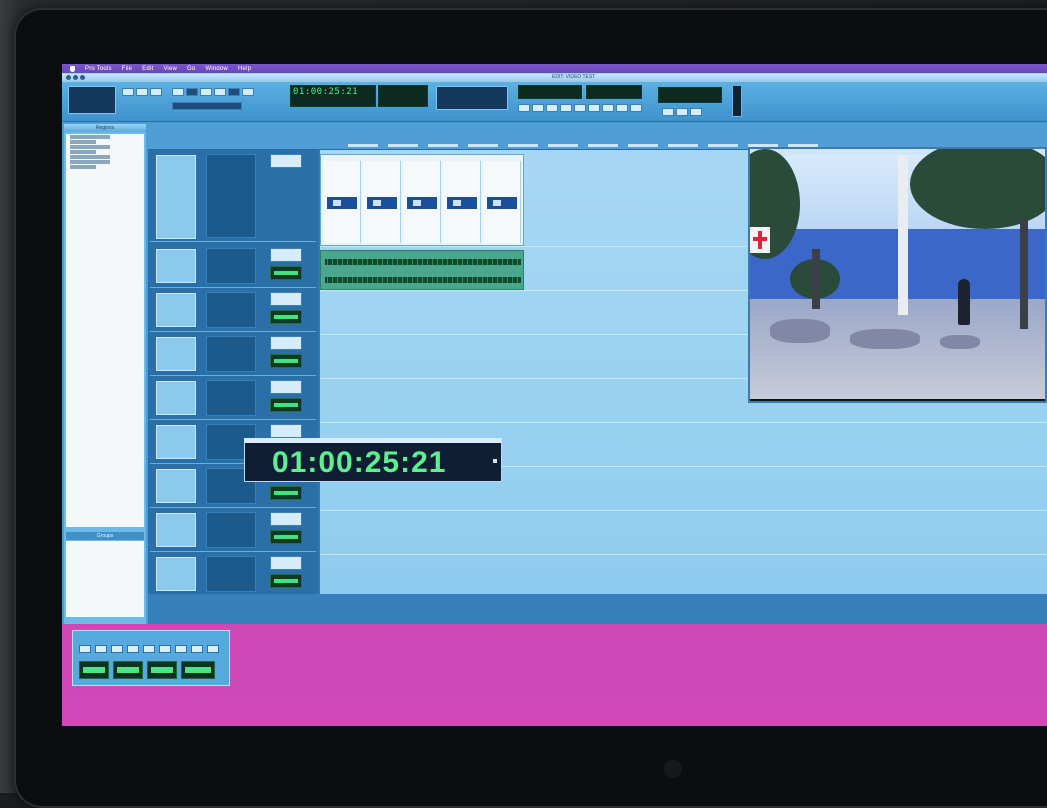  I want to click on start-end-display, so click(550, 92).